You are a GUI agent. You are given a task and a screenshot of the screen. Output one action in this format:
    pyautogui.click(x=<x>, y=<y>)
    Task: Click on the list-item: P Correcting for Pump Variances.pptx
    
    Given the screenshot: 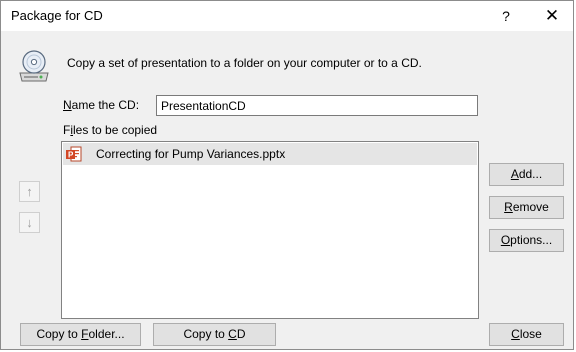 What is the action you would take?
    pyautogui.click(x=270, y=154)
    